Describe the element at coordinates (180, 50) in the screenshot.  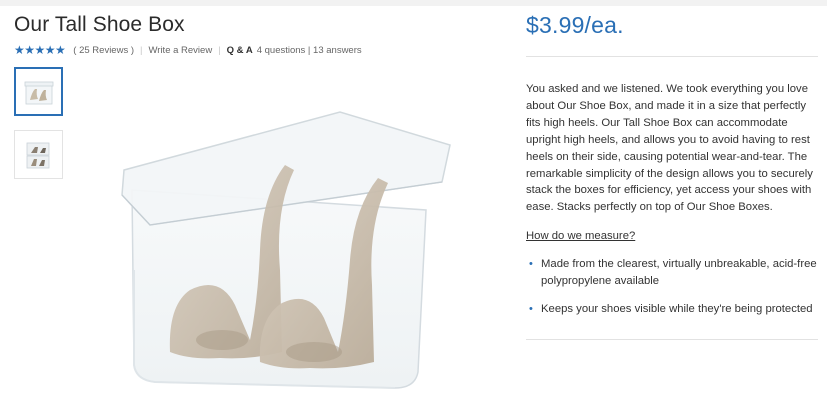
I see `write-review-link: Write a Review` at that location.